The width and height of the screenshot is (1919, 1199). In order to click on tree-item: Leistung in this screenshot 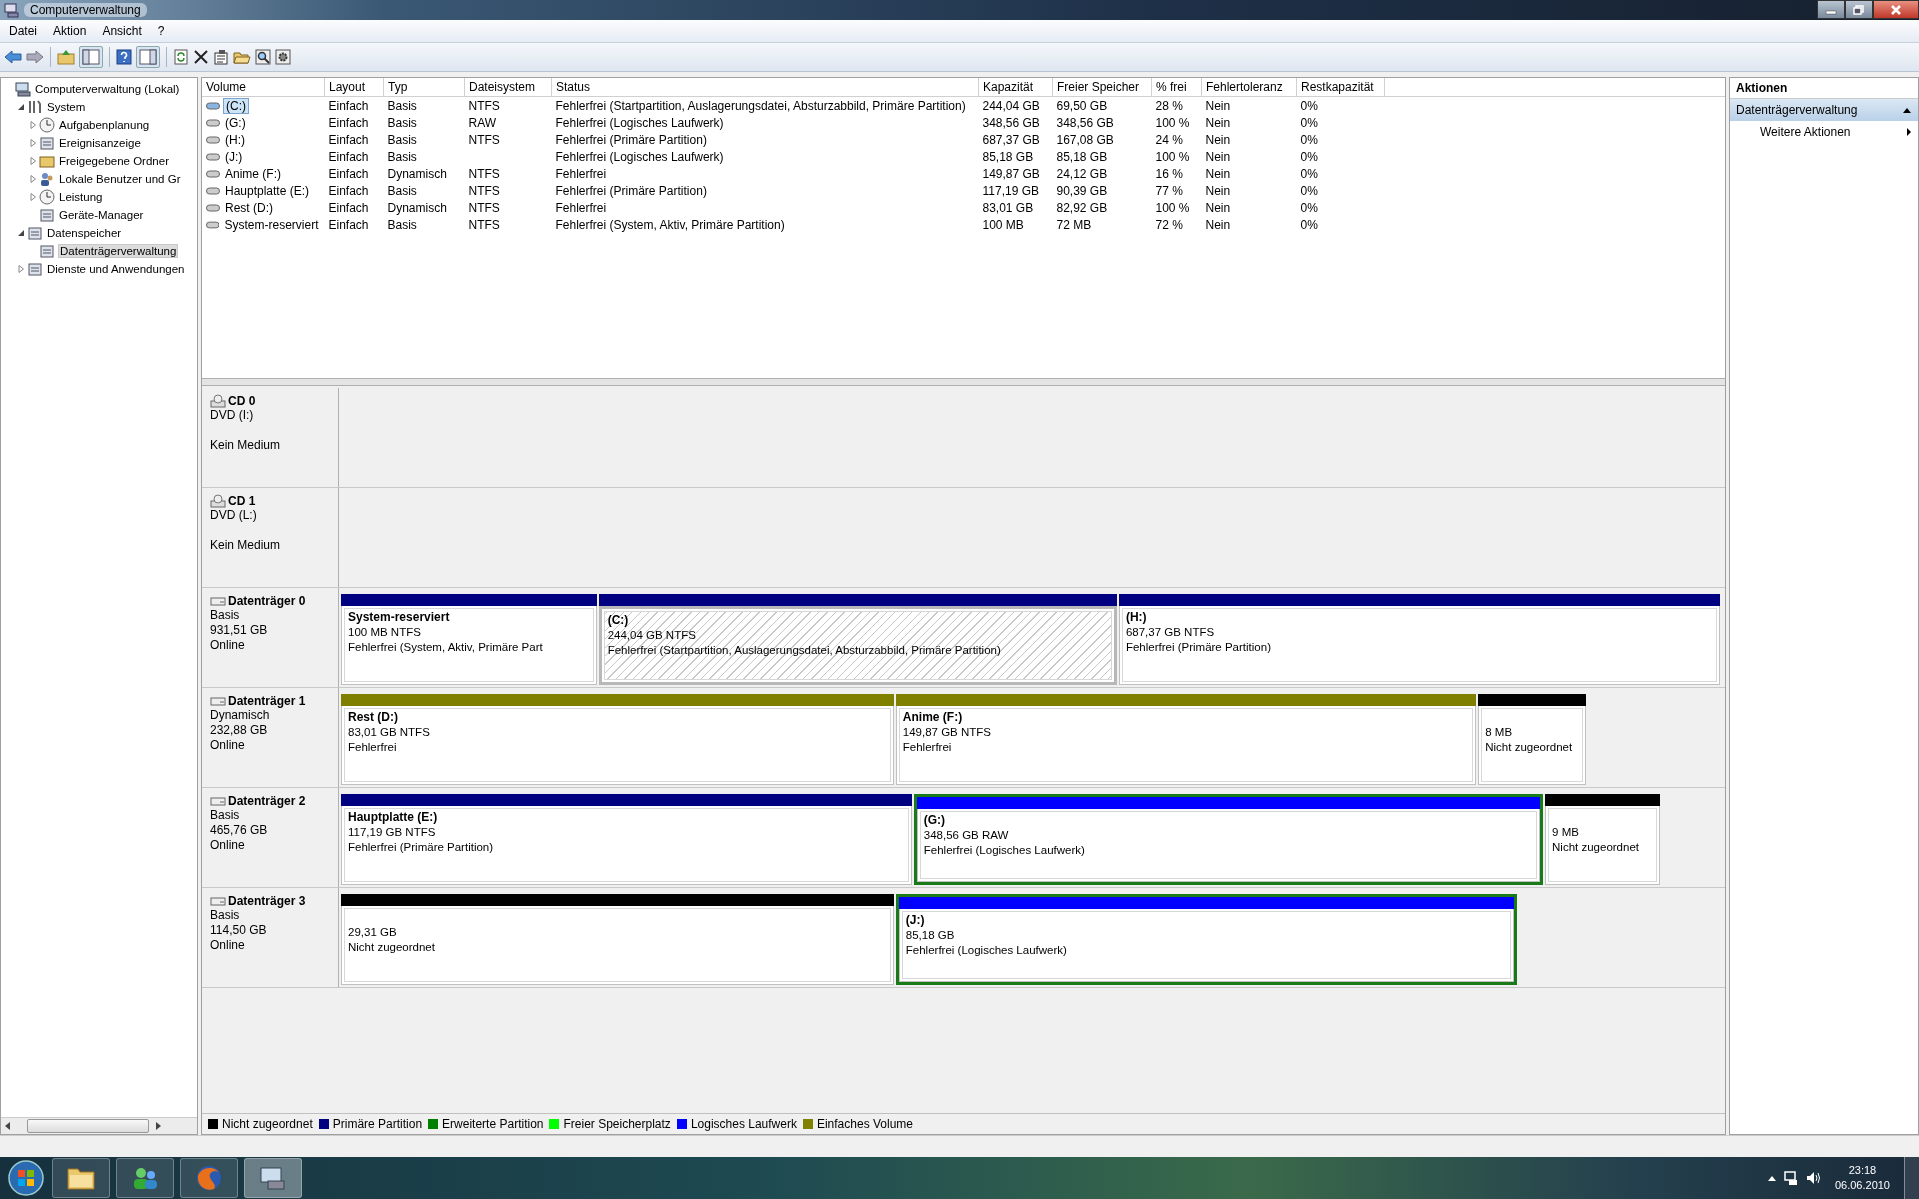, I will do `click(81, 197)`.